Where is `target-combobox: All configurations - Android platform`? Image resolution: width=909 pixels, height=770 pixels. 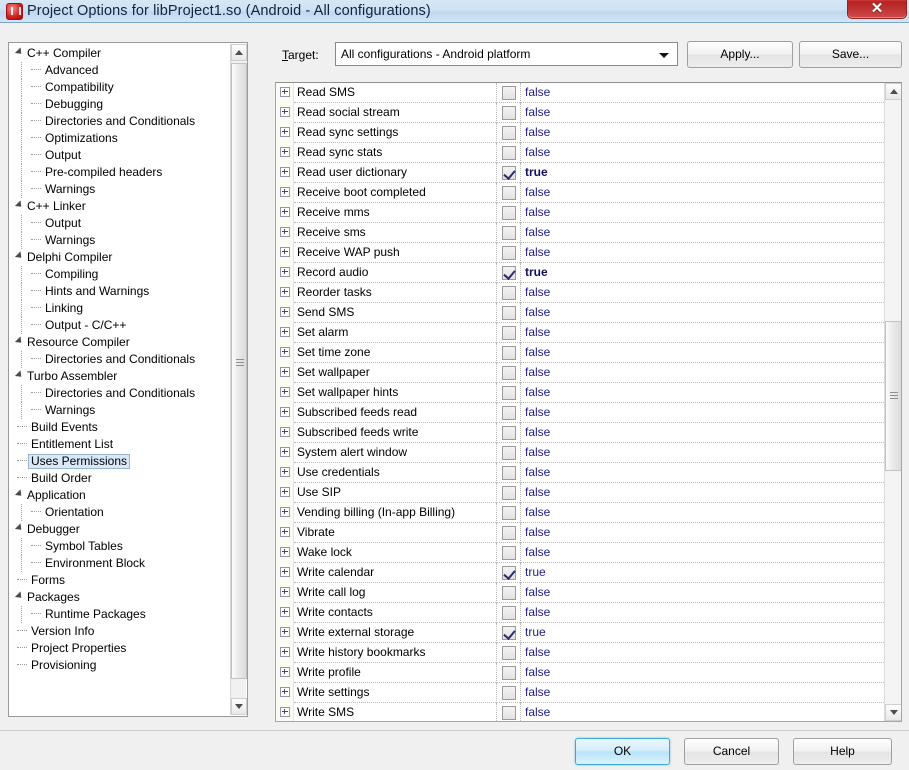 target-combobox: All configurations - Android platform is located at coordinates (506, 54).